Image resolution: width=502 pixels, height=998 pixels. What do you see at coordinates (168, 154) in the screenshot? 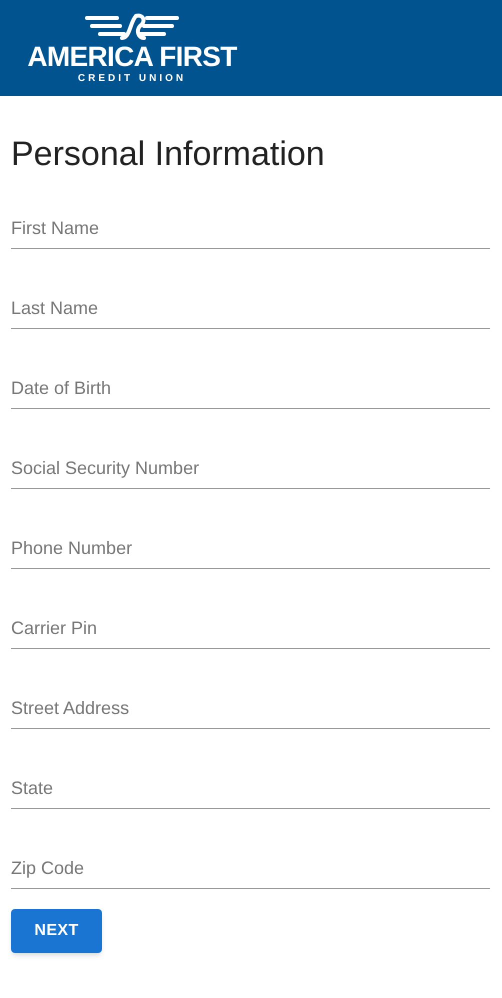
I see `page-title: Personal Information` at bounding box center [168, 154].